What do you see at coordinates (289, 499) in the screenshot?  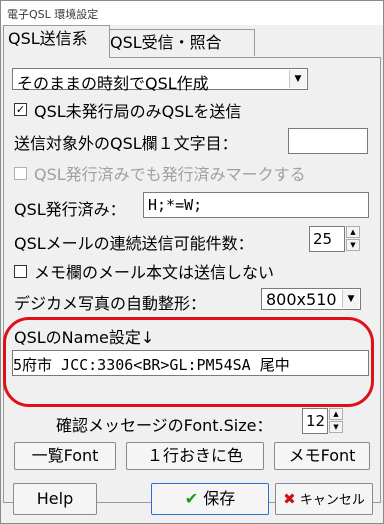 I see `close-icon: ✖` at bounding box center [289, 499].